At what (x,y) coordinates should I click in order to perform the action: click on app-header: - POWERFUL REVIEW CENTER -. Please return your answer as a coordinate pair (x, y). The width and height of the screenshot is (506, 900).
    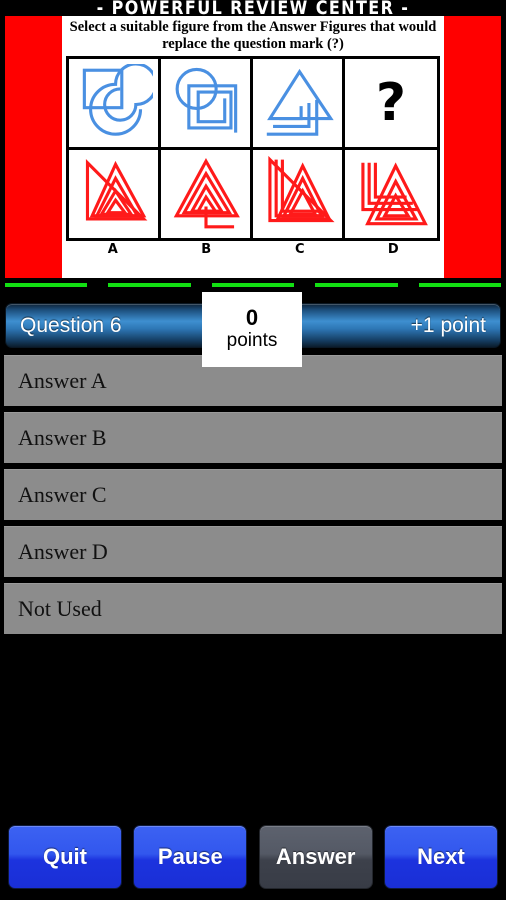
    Looking at the image, I should click on (253, 8).